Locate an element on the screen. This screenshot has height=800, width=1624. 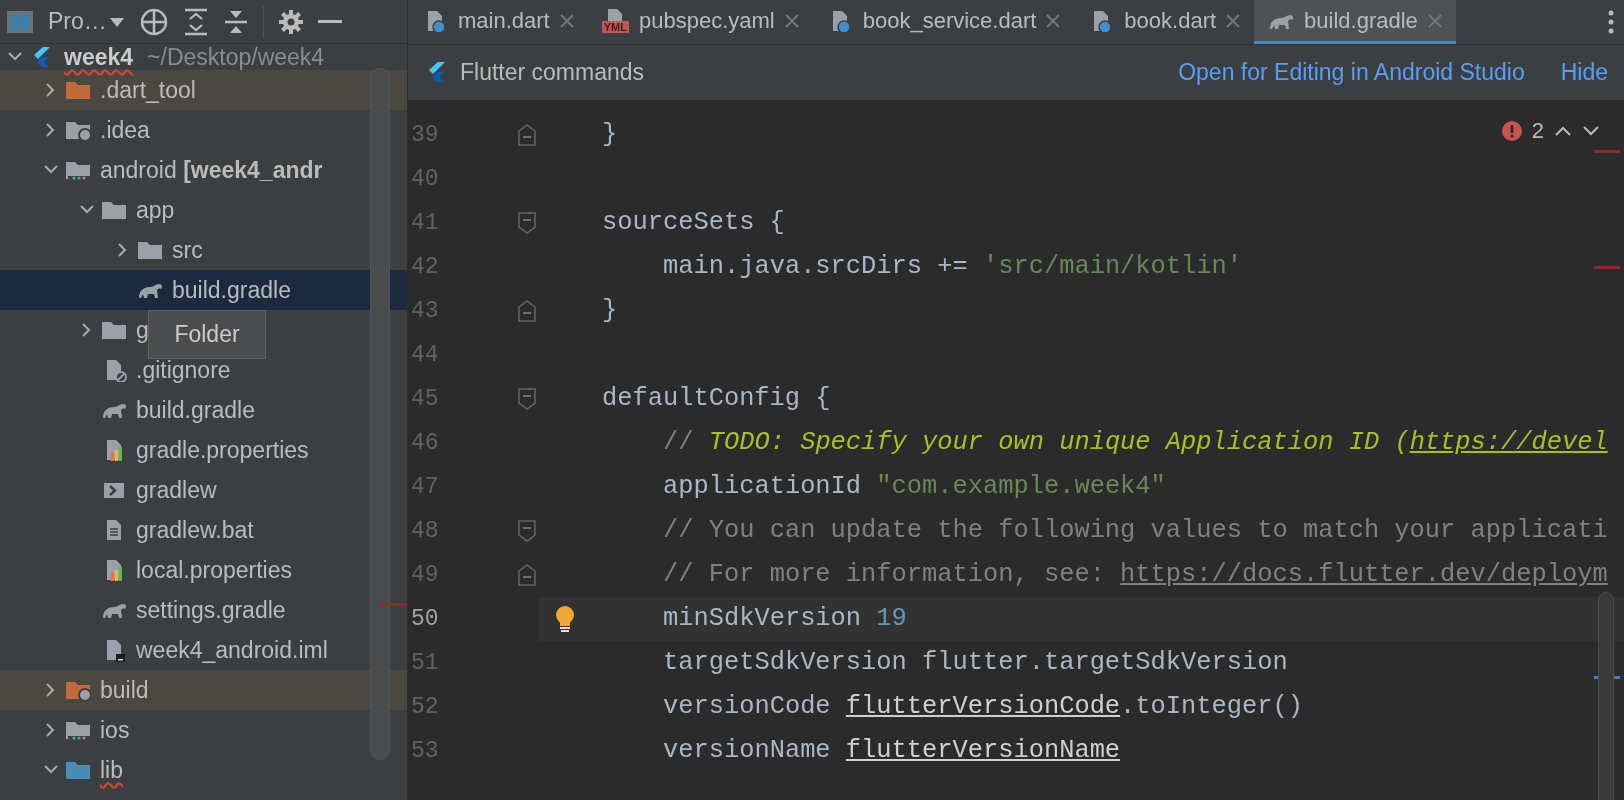
line-number: 41 is located at coordinates (425, 223).